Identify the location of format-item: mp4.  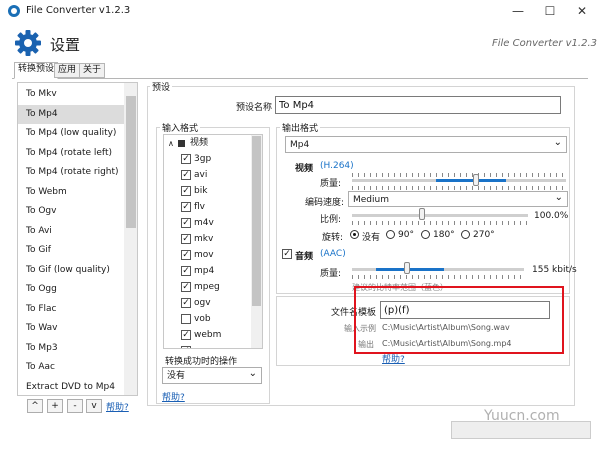
(204, 271).